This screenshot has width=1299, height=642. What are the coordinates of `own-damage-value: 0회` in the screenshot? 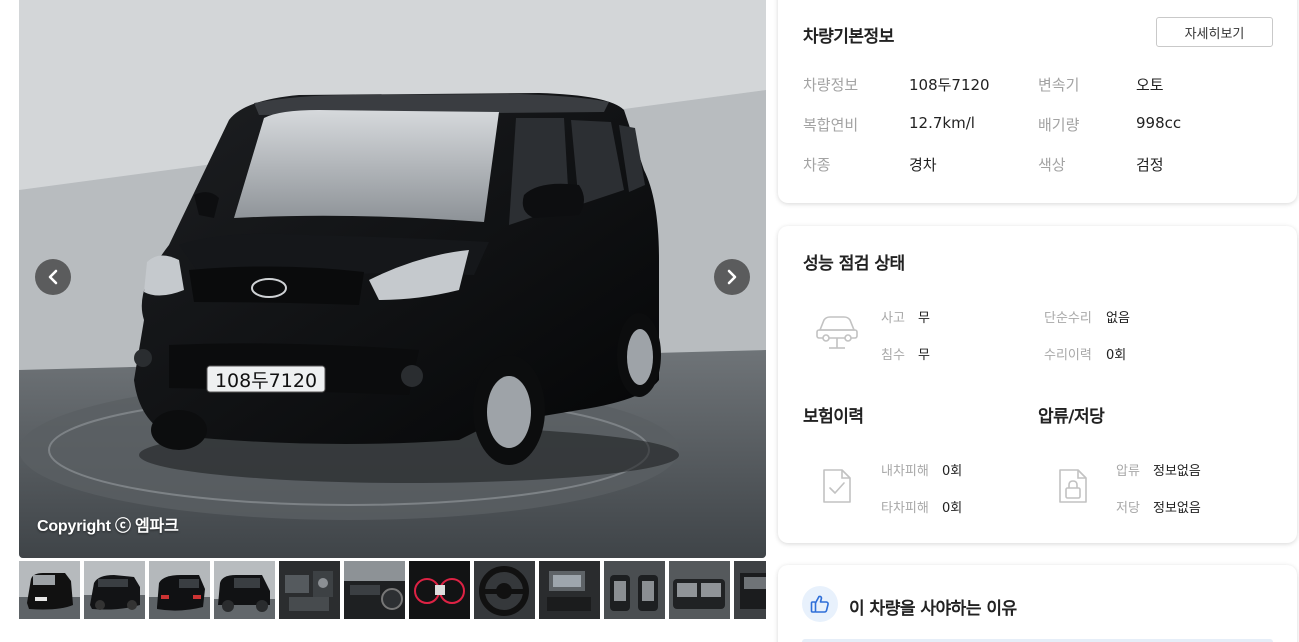 It's located at (952, 471).